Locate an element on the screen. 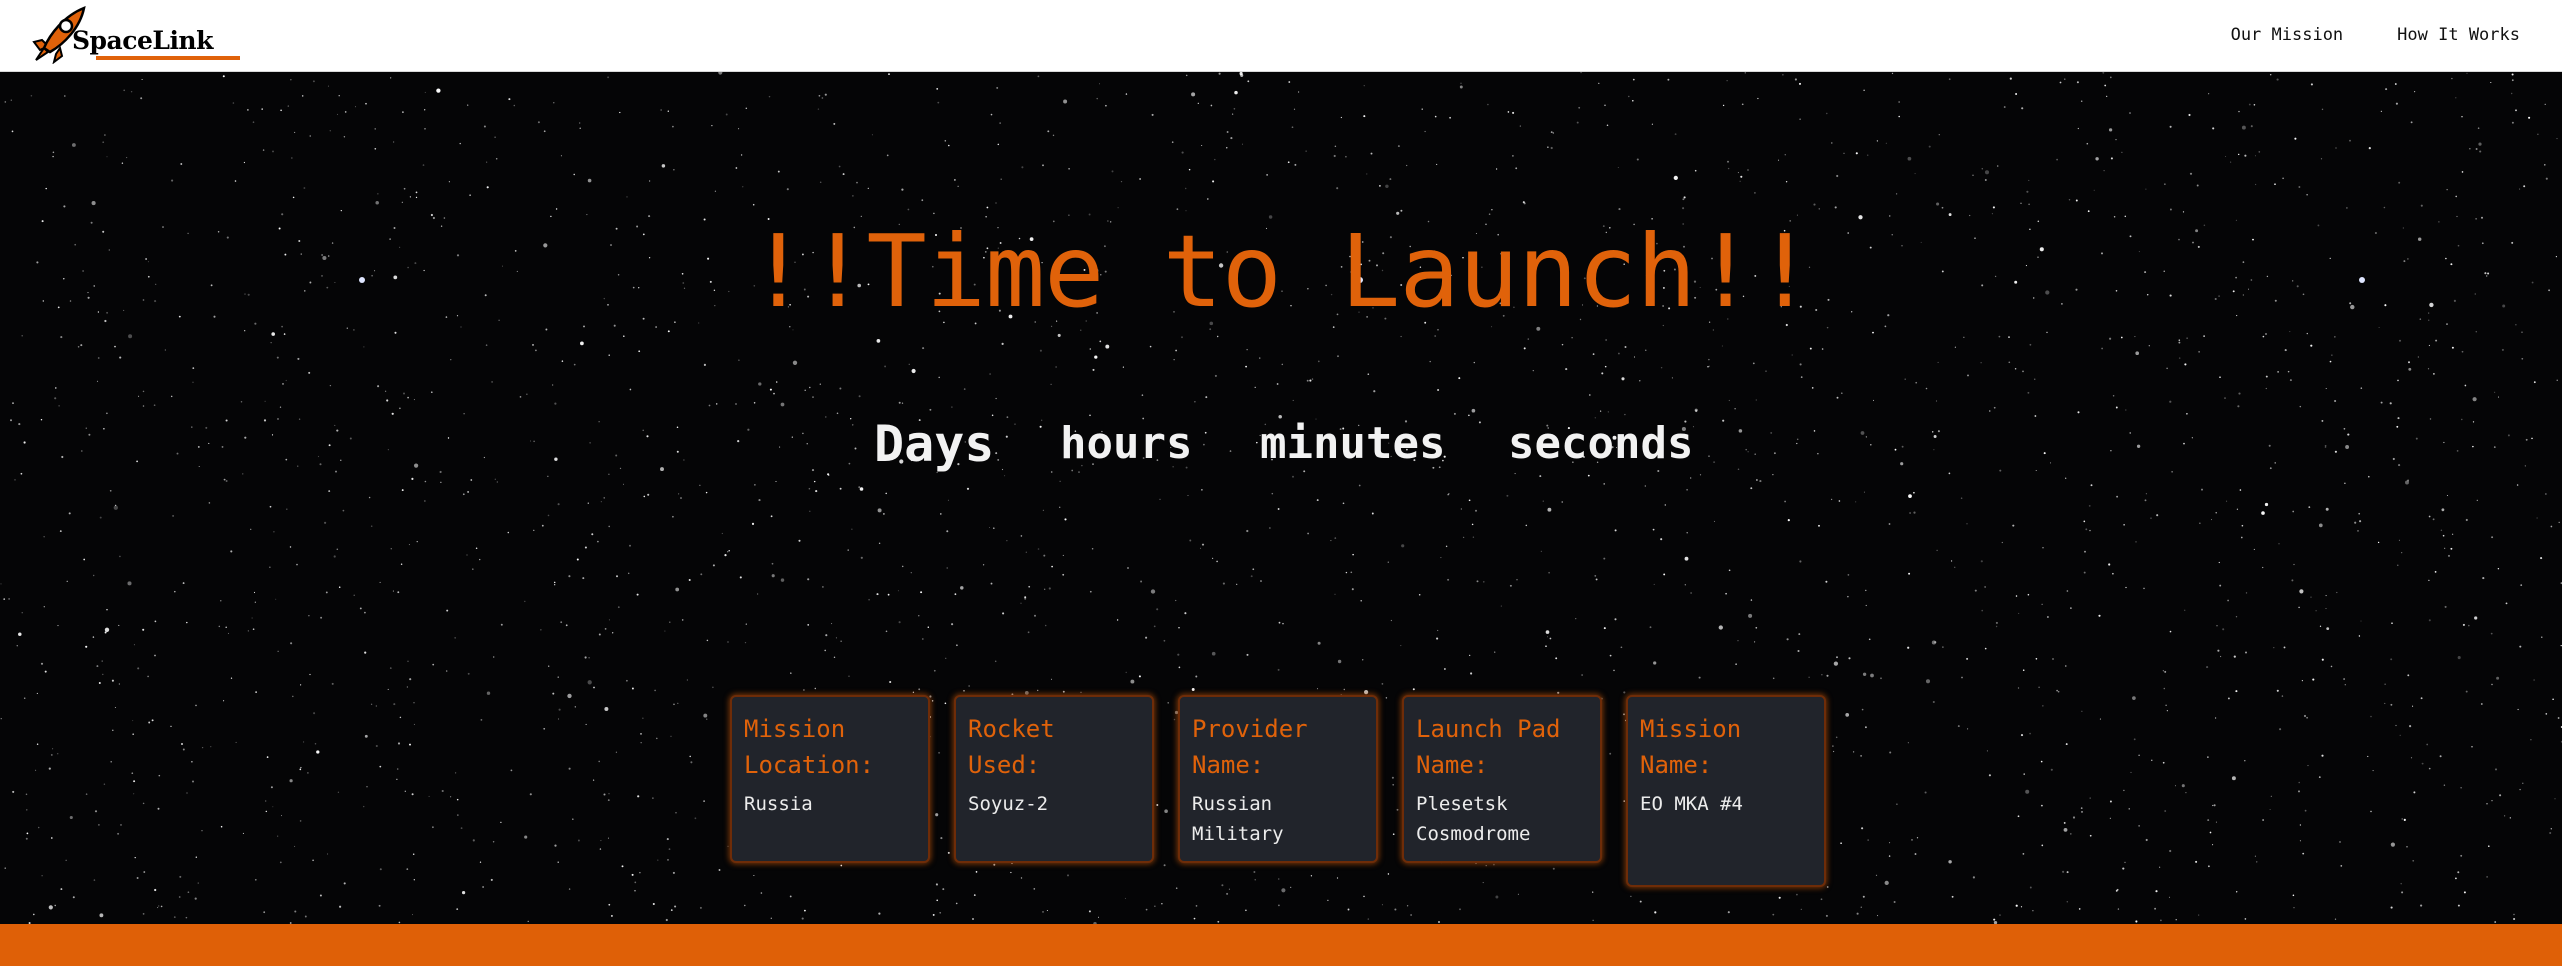  card-value: Russian Military is located at coordinates (1238, 819).